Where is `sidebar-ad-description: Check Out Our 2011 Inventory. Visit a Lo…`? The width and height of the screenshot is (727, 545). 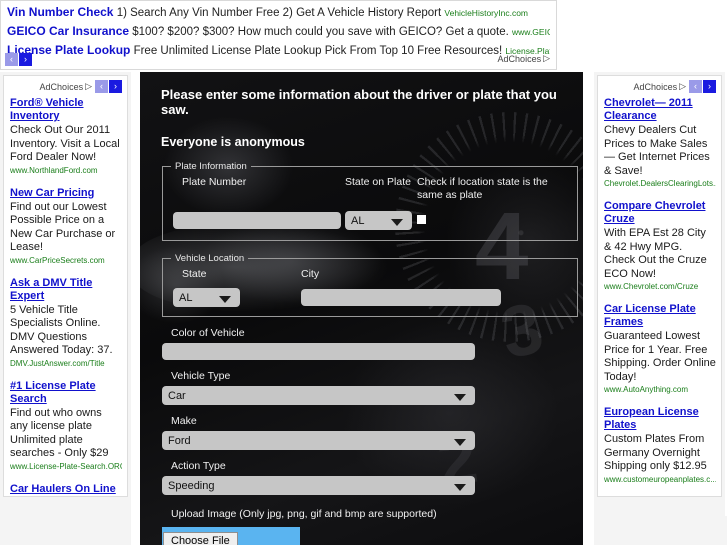 sidebar-ad-description: Check Out Our 2011 Inventory. Visit a Lo… is located at coordinates (65, 143).